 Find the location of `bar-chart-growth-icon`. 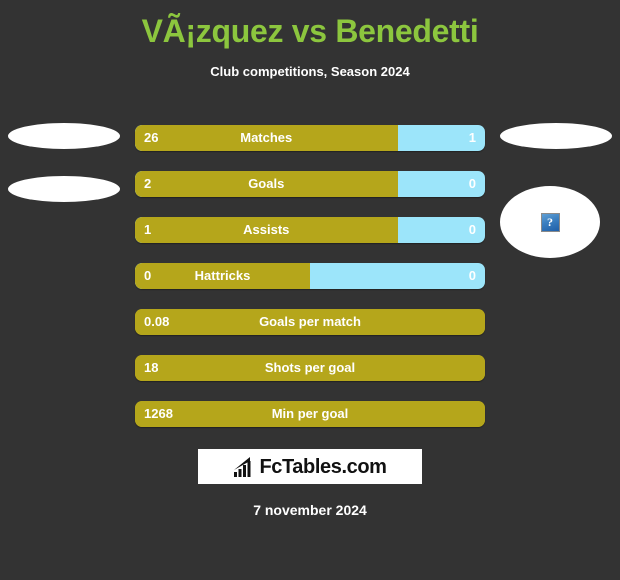

bar-chart-growth-icon is located at coordinates (242, 466).